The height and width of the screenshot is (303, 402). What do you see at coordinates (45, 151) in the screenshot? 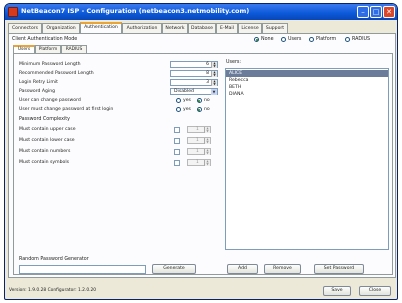
I see `numbers-label: Must contain numbers` at bounding box center [45, 151].